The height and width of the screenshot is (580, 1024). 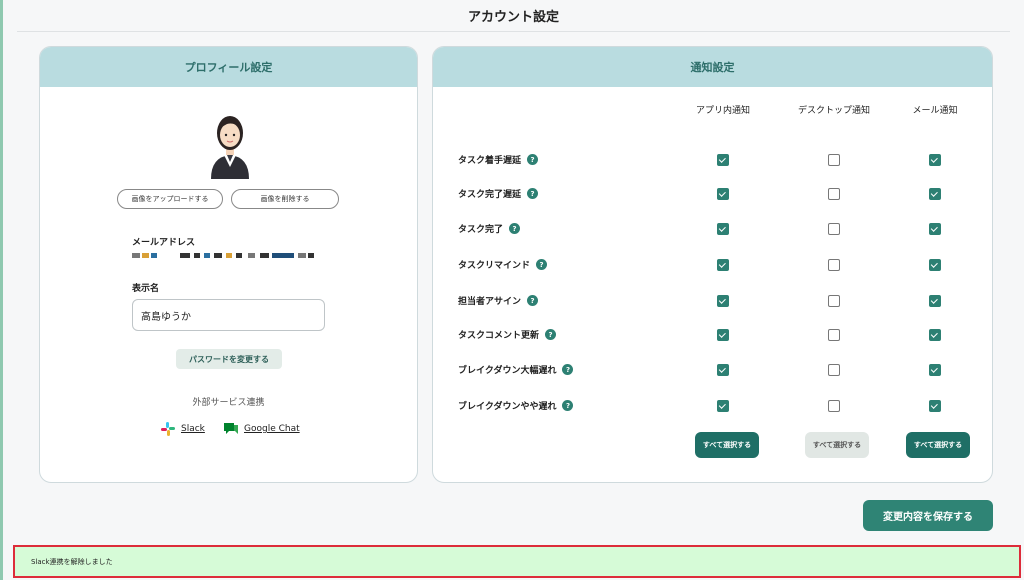 I want to click on title-divider, so click(x=513, y=31).